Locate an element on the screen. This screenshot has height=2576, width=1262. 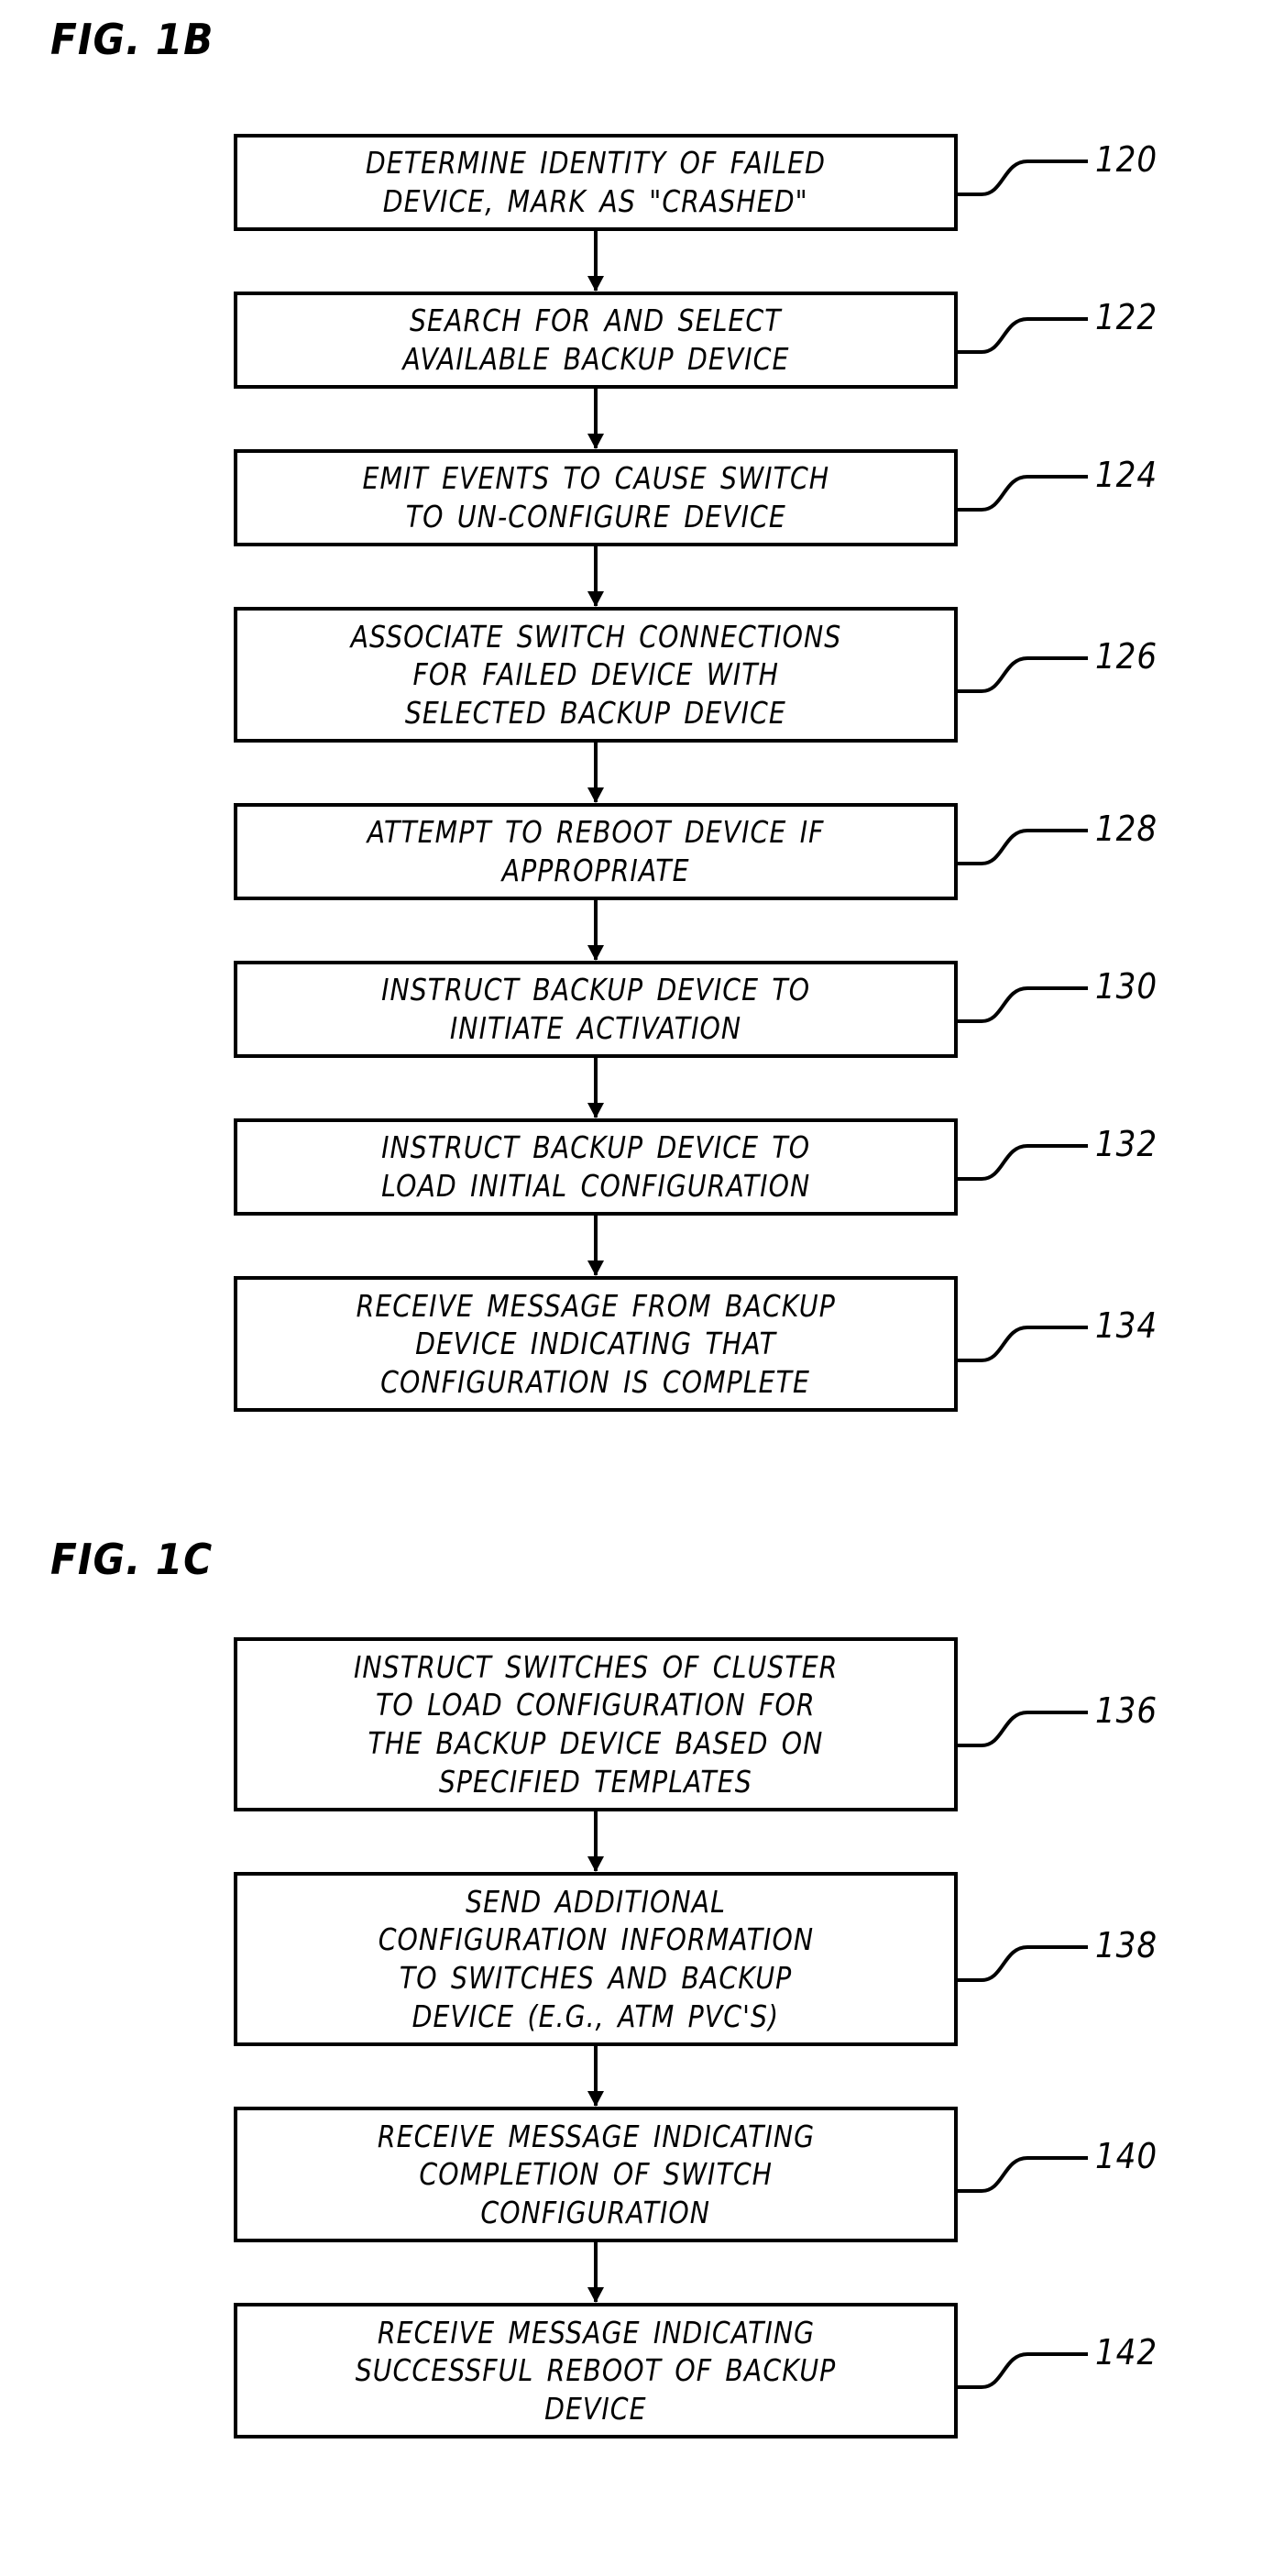
step-text-line: LOAD INITIAL CONFIGURATION is located at coordinates (596, 1186).